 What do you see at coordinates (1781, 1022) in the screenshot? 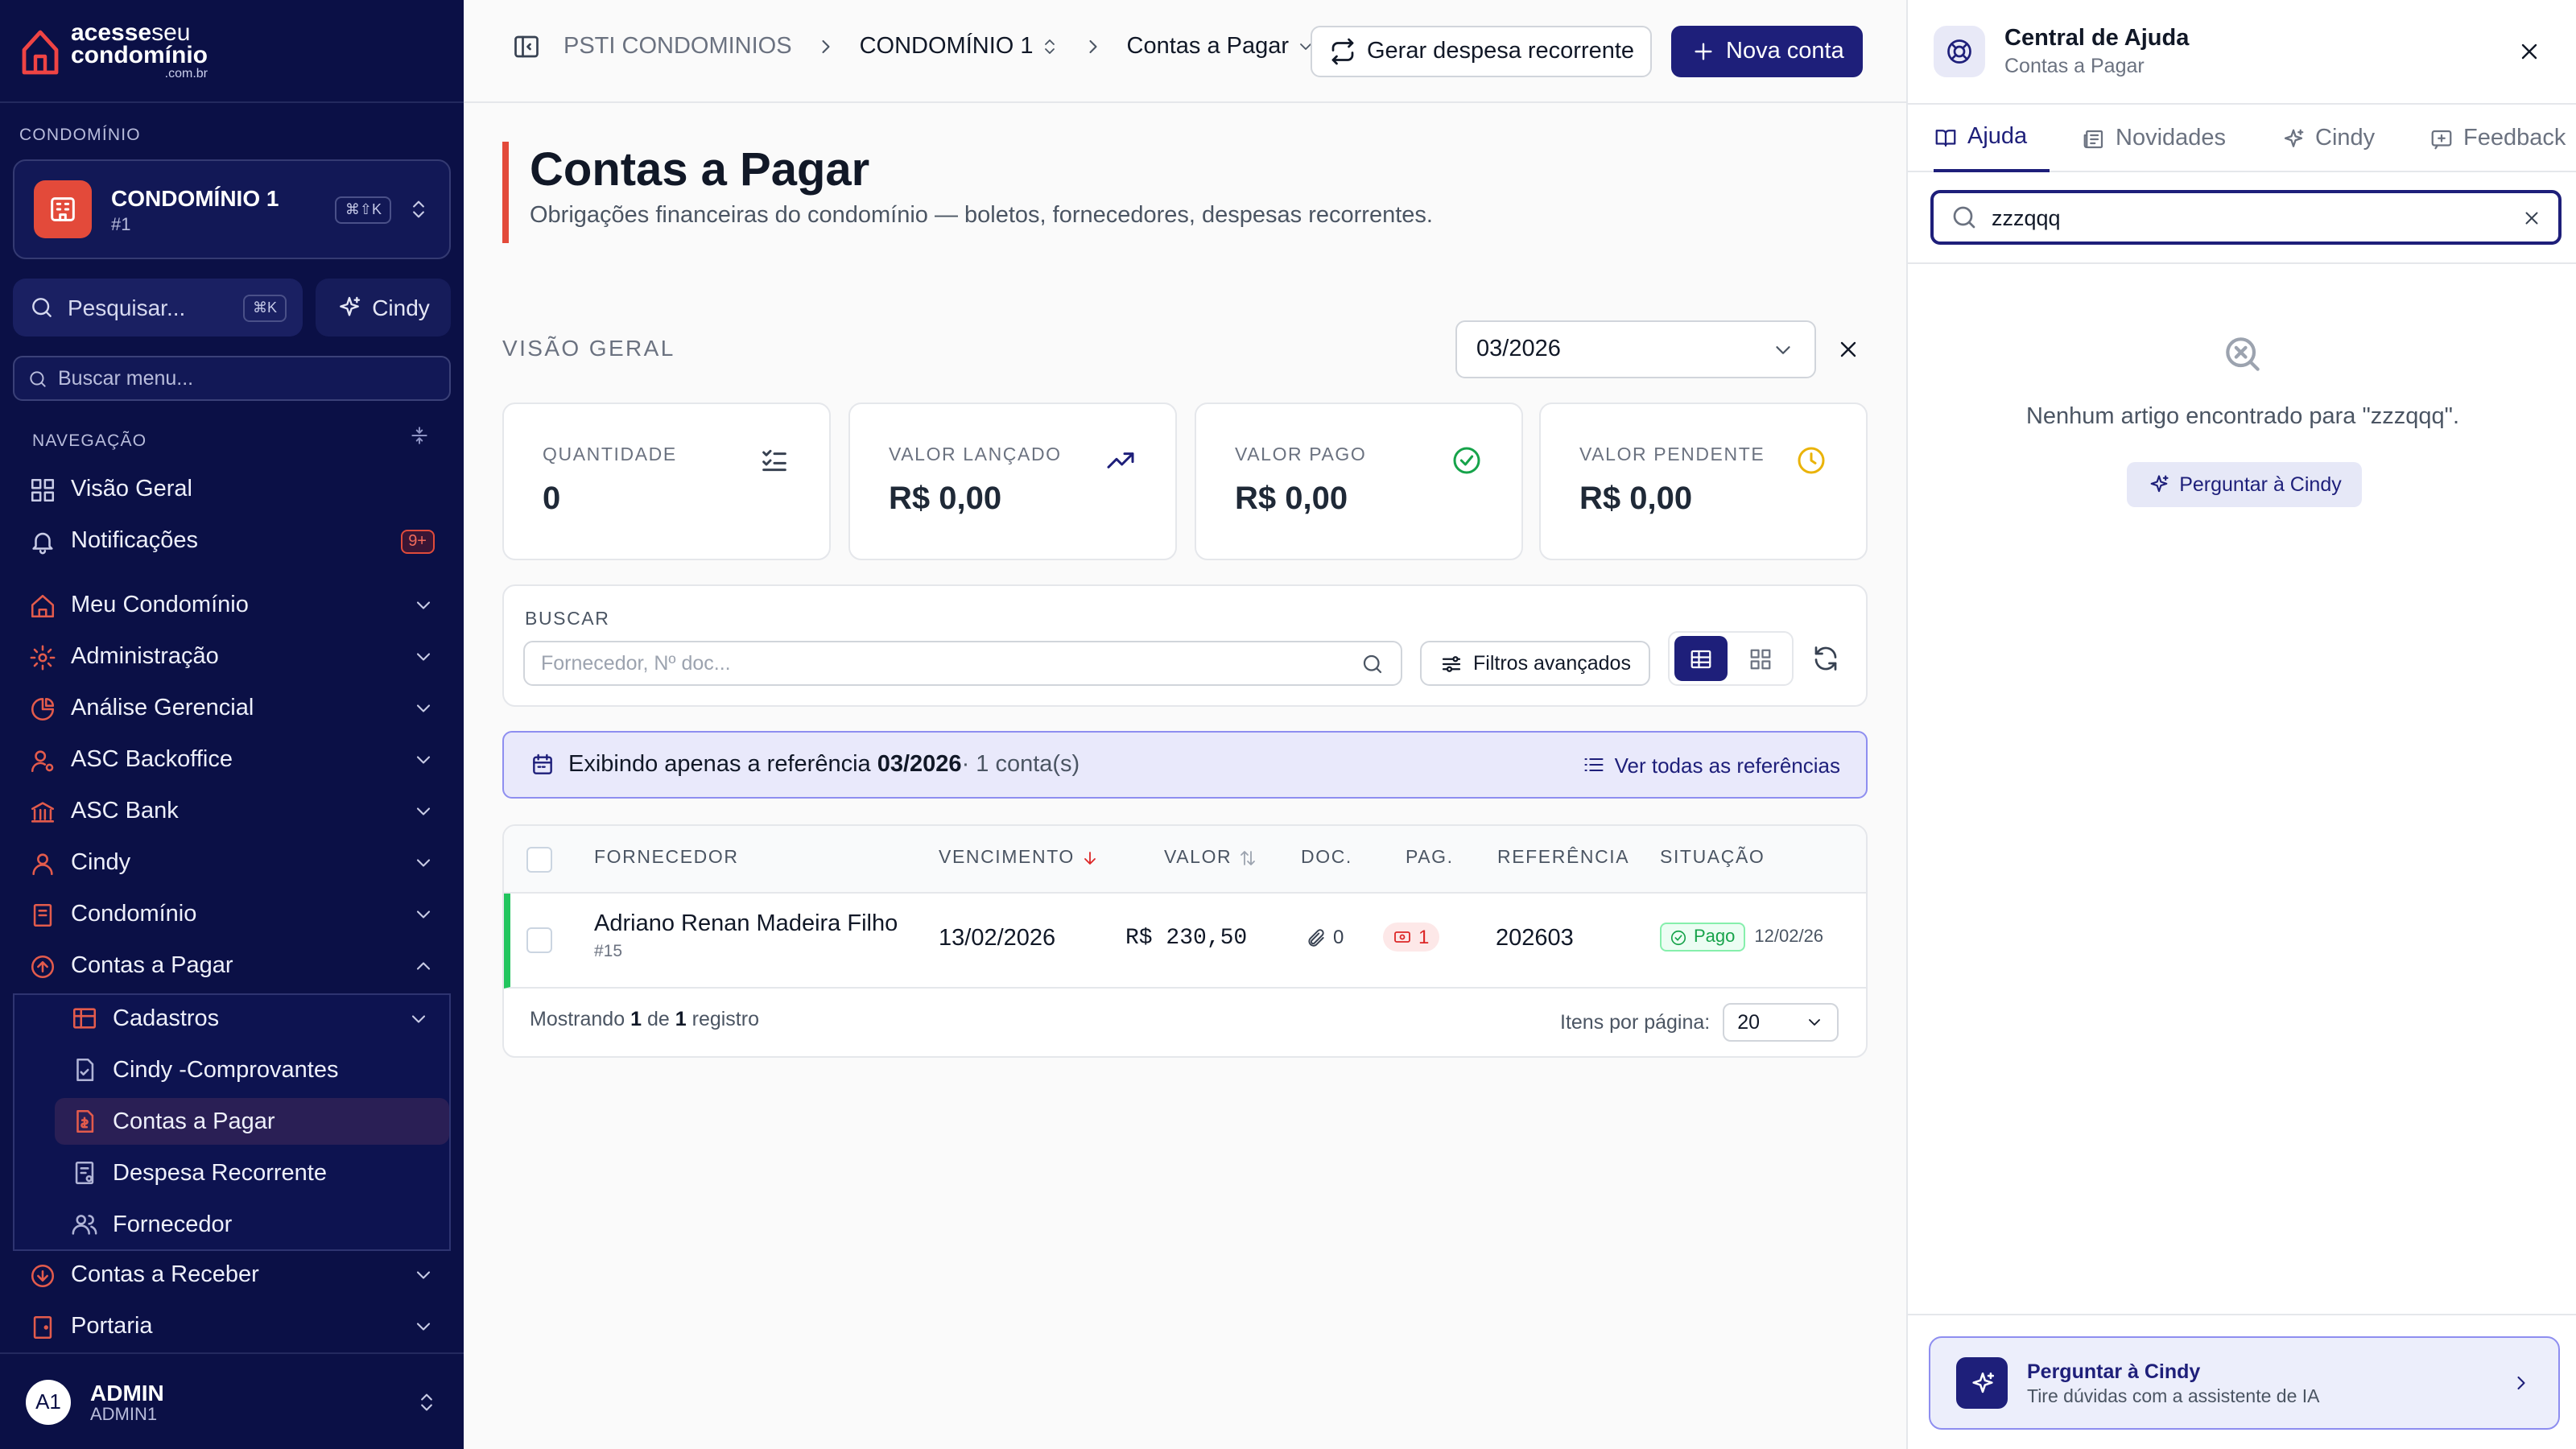
I see `per-page-select: 20` at bounding box center [1781, 1022].